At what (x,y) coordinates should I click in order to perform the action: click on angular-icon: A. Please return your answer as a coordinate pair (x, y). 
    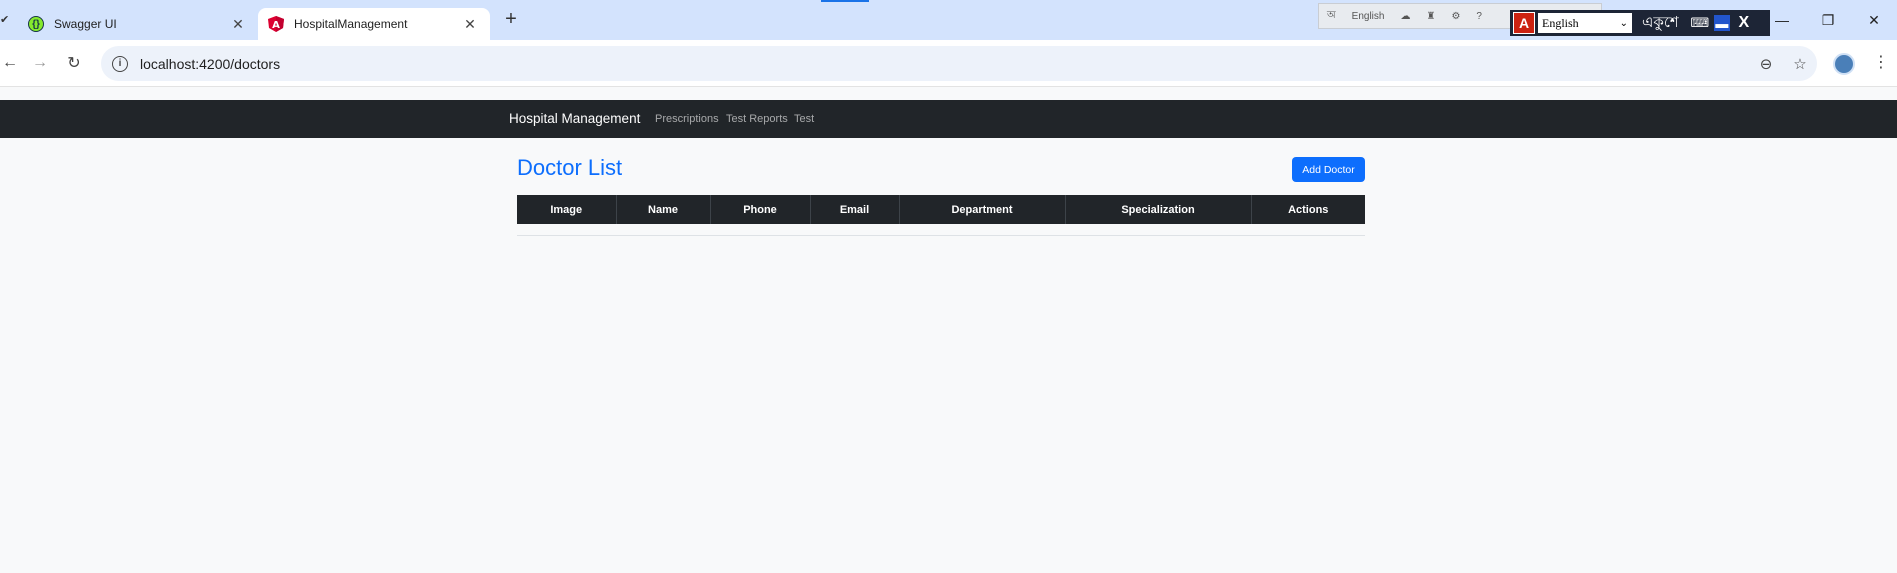
    Looking at the image, I should click on (276, 24).